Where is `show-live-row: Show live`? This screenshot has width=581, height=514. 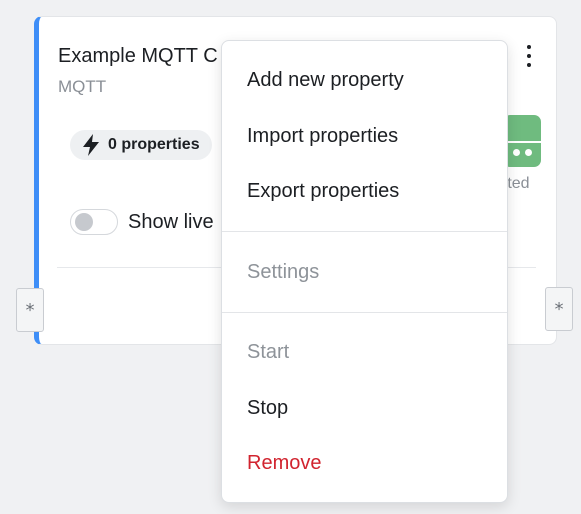
show-live-row: Show live is located at coordinates (142, 222).